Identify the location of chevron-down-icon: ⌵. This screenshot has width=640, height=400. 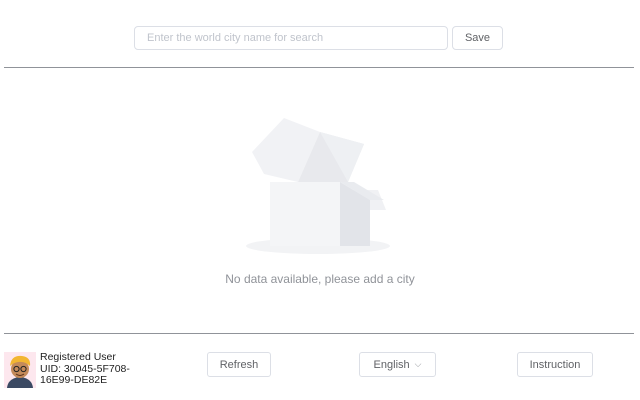
(418, 364).